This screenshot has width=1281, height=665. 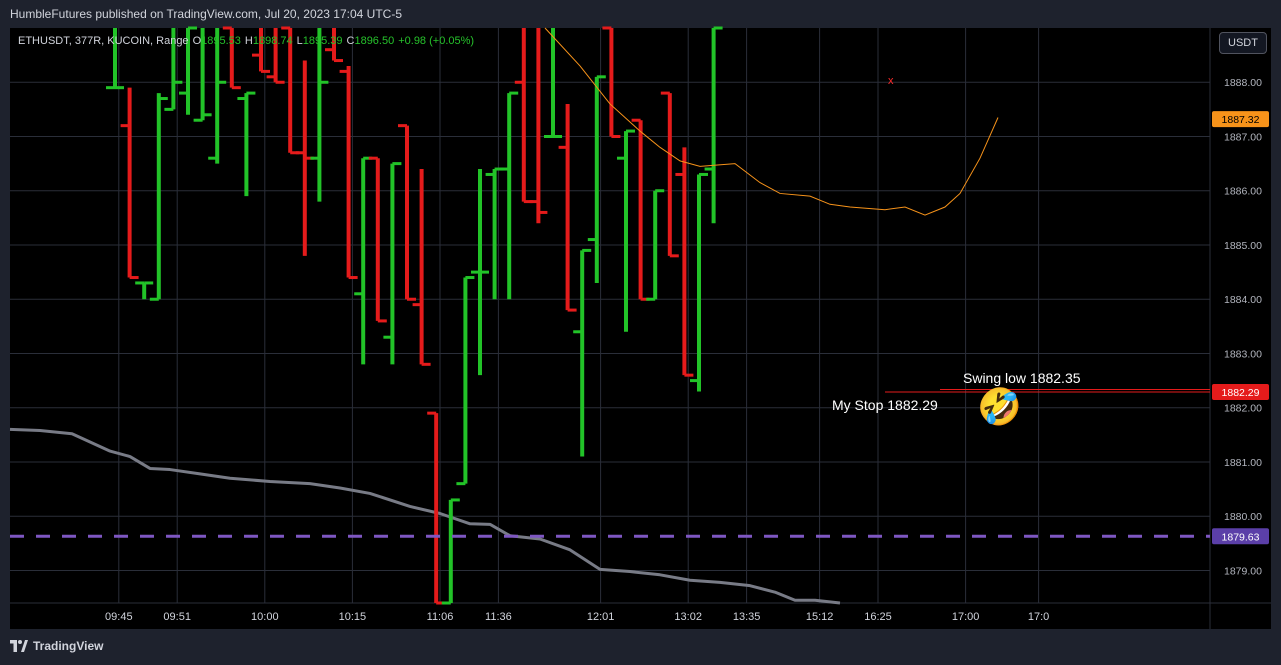 What do you see at coordinates (885, 405) in the screenshot?
I see `my-stop-annotation: My Stop 1882.29` at bounding box center [885, 405].